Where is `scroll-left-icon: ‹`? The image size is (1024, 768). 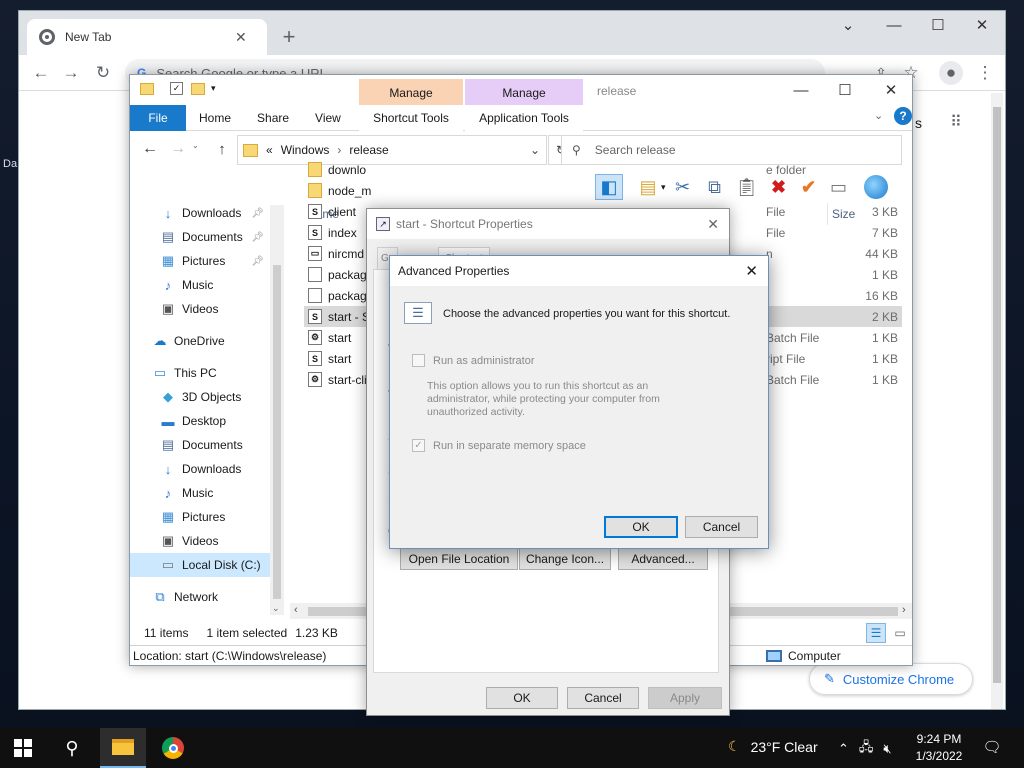 scroll-left-icon: ‹ is located at coordinates (296, 610).